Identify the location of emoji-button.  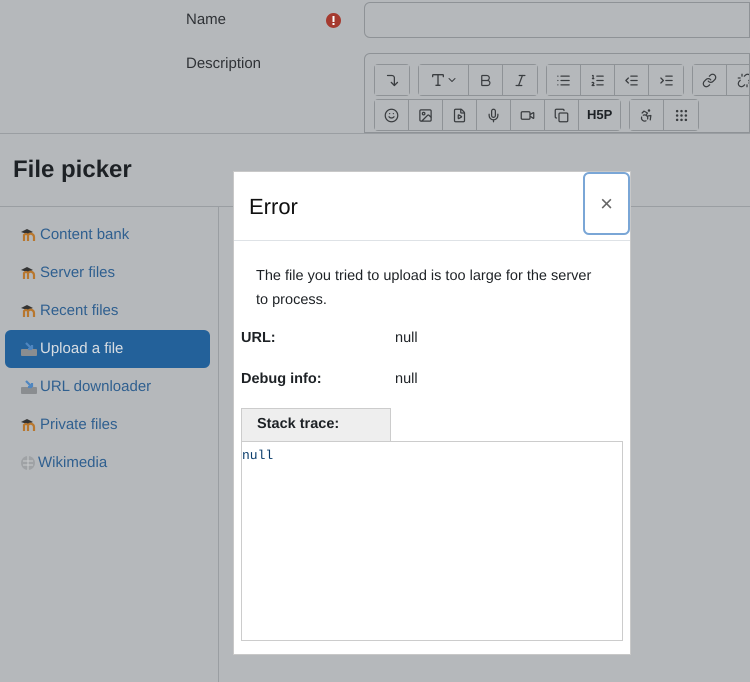
(392, 115).